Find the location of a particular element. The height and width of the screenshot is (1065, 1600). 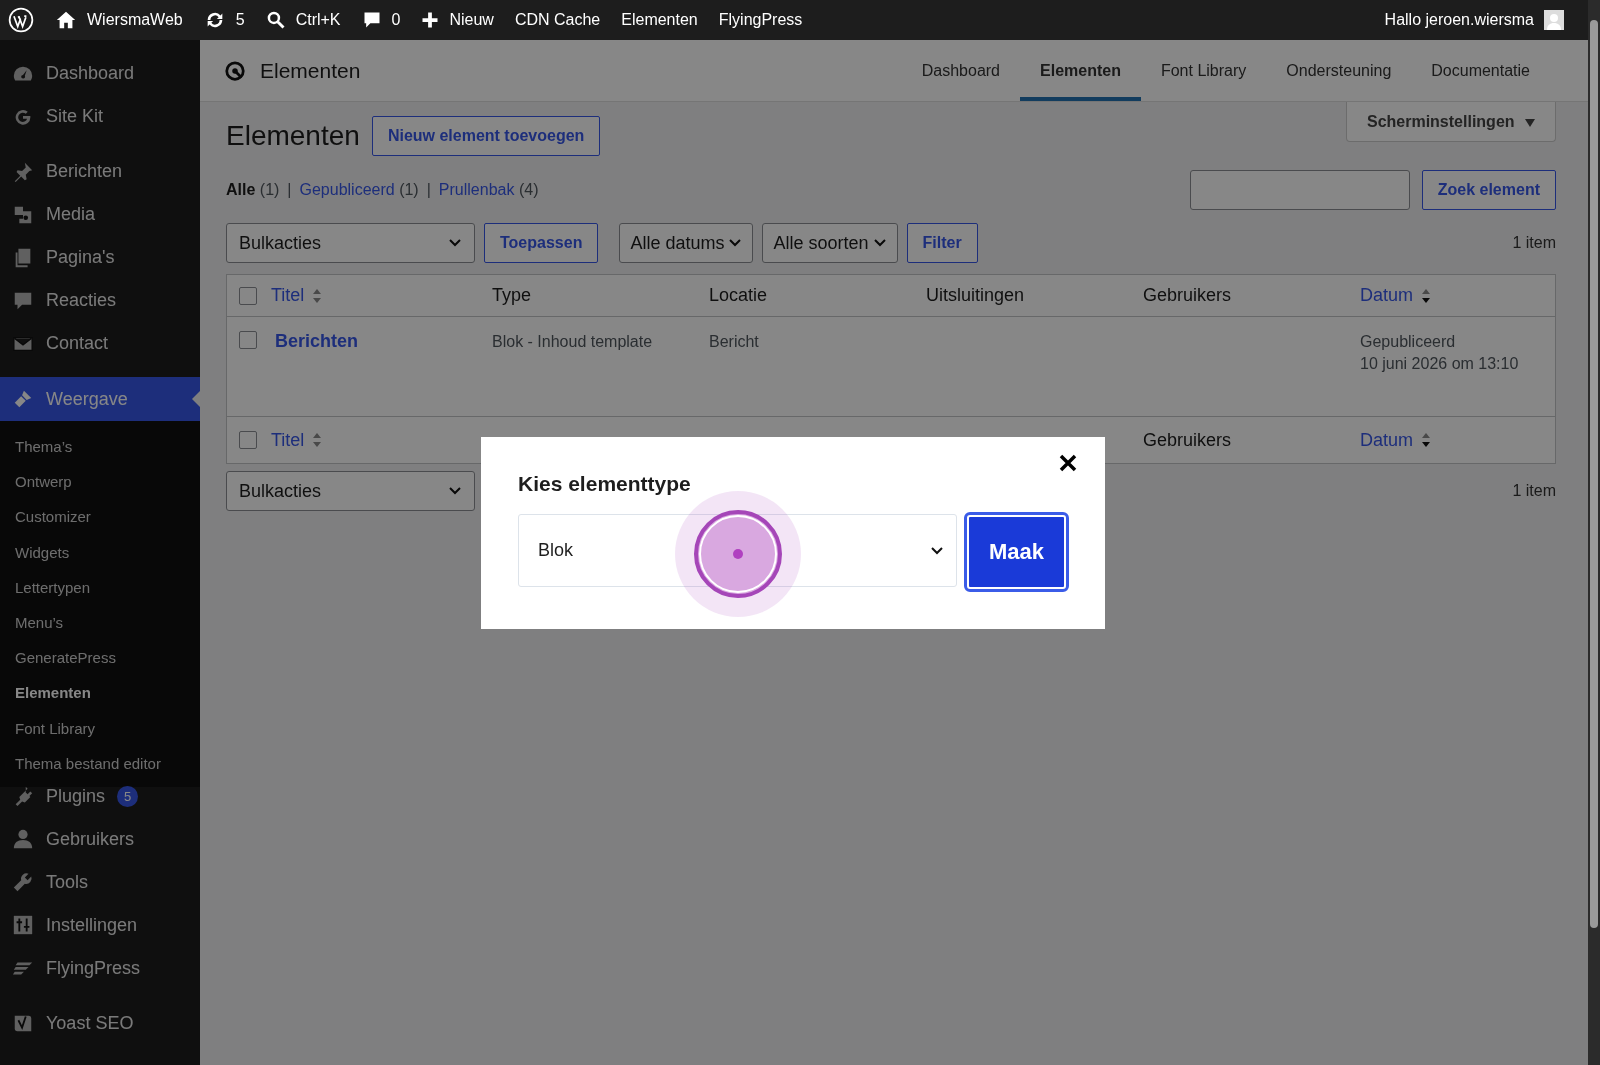

close-icon is located at coordinates (1068, 463).